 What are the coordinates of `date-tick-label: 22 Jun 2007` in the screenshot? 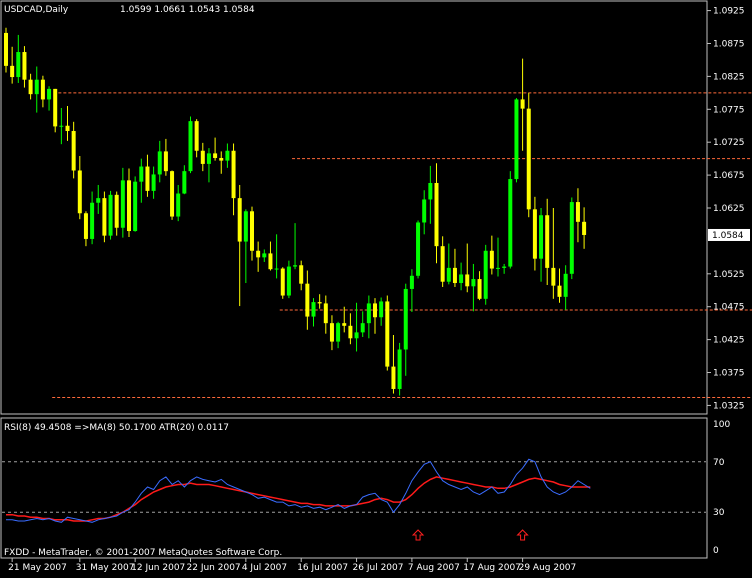 It's located at (214, 568).